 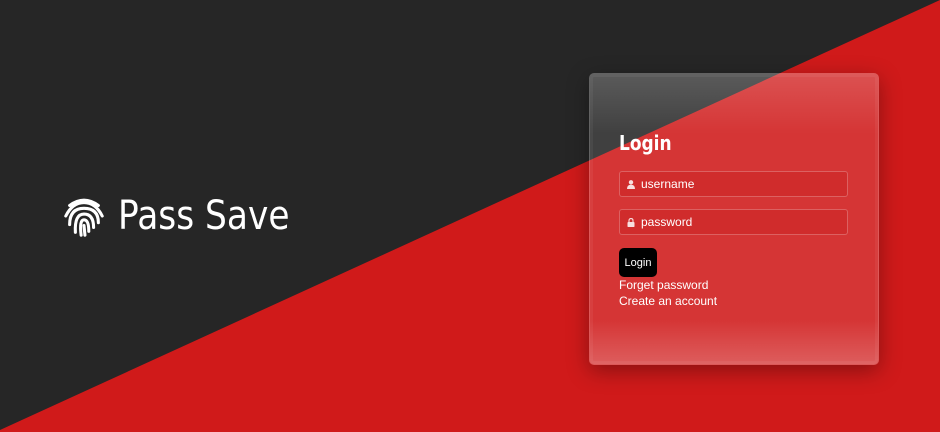 I want to click on forget-password-link: Forget password, so click(x=663, y=285).